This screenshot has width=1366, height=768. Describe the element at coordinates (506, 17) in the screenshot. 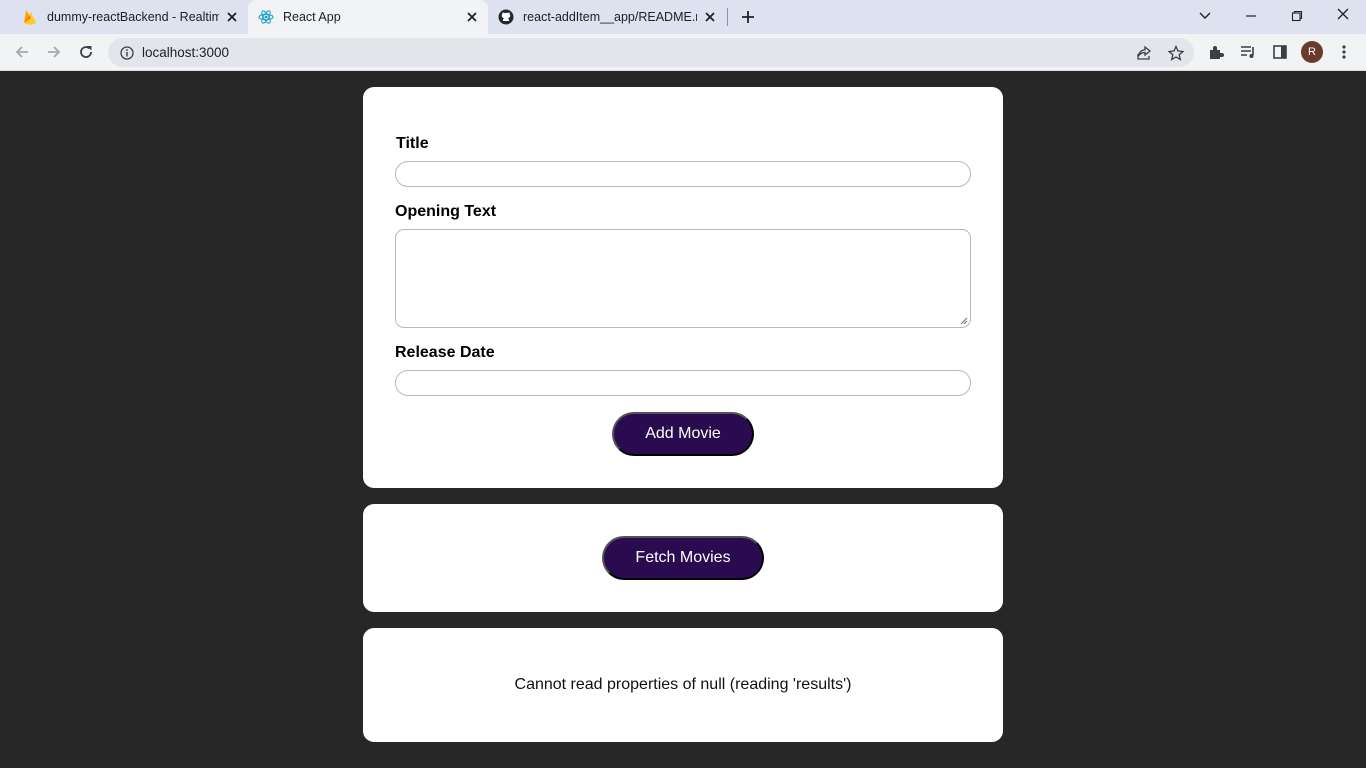

I see `github-icon` at that location.